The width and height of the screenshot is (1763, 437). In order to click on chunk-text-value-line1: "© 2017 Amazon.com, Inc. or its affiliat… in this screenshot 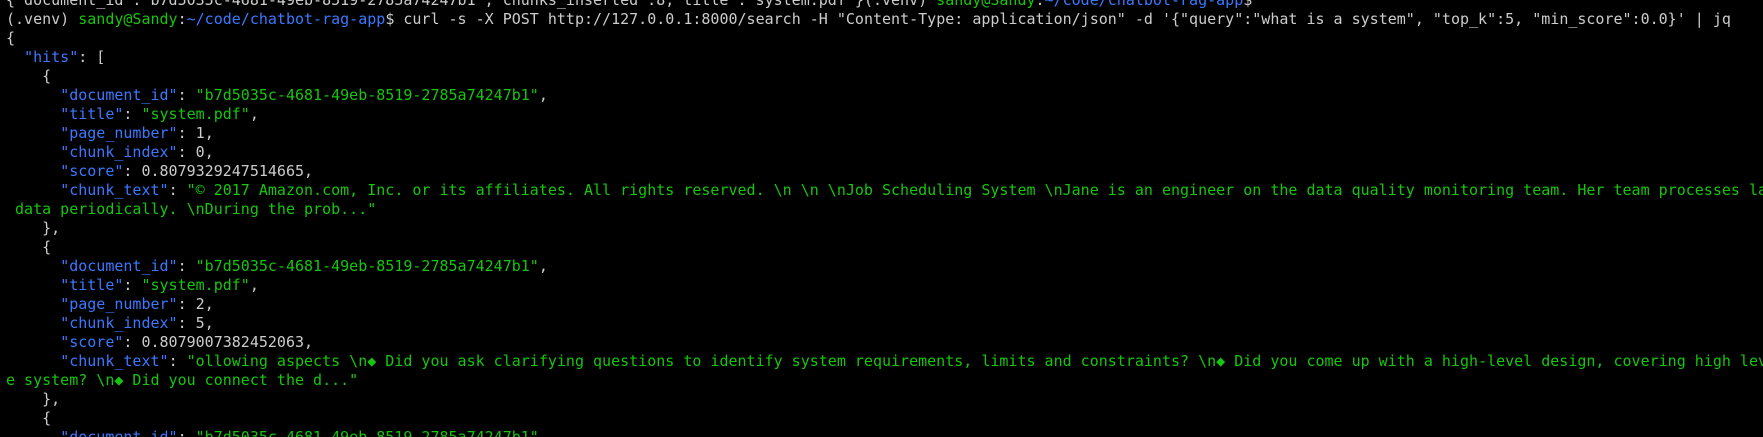, I will do `click(974, 190)`.